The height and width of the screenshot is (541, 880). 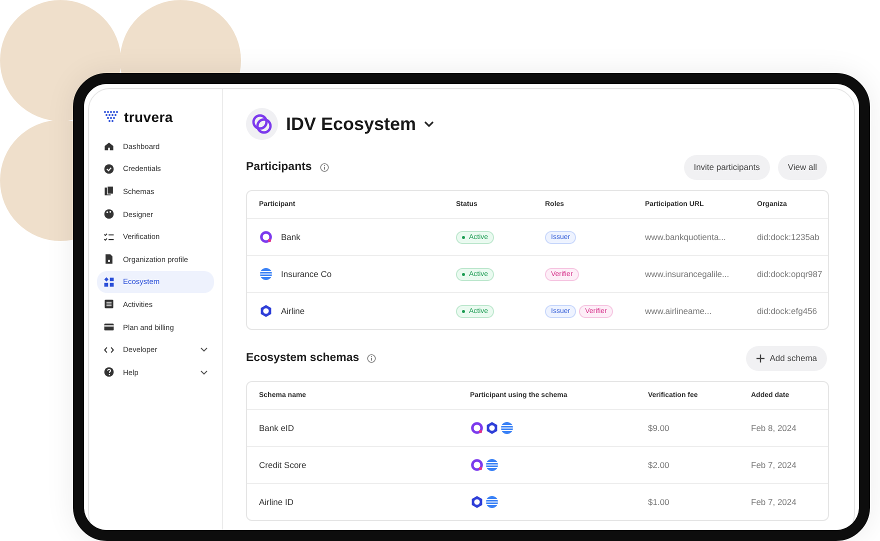 What do you see at coordinates (786, 358) in the screenshot?
I see `add-schema-button: Add schema` at bounding box center [786, 358].